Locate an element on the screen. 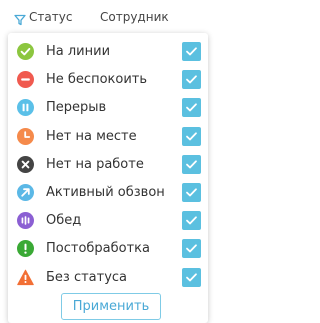 The image size is (320, 323). bars-circle-icon is located at coordinates (25, 221).